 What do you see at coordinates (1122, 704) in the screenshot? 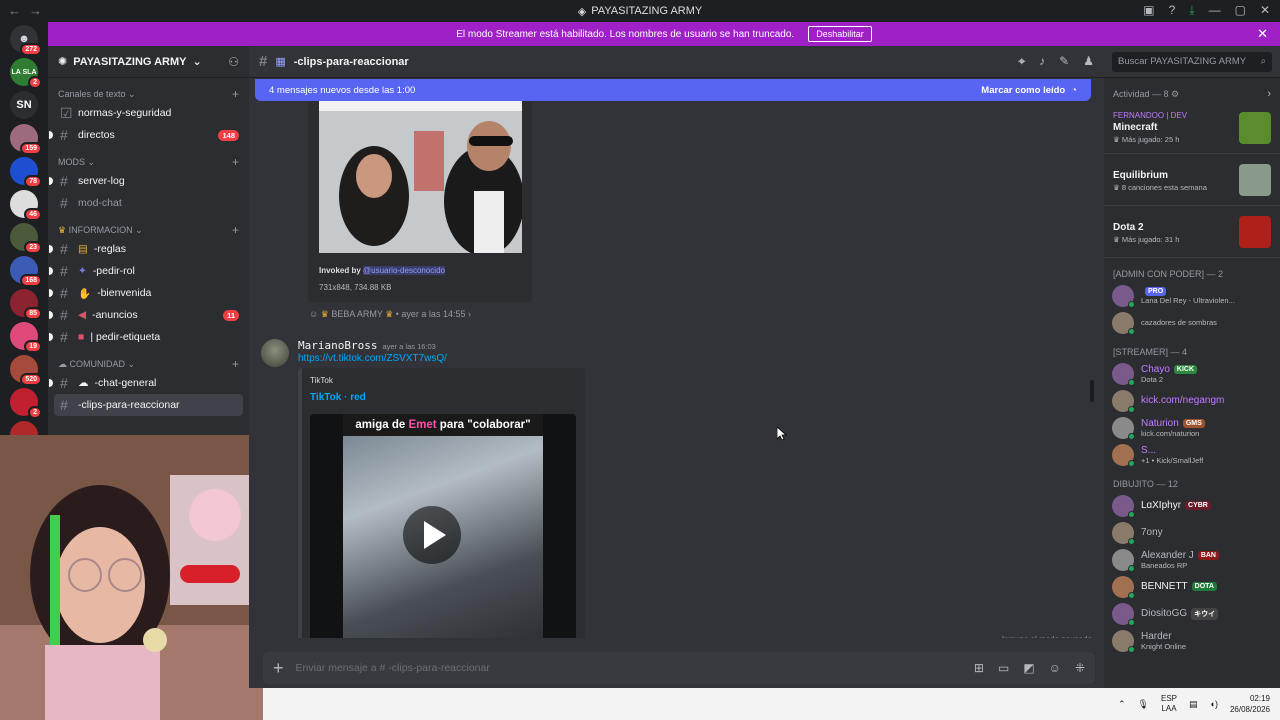
I see `tray-chevron-icon: ⌃` at bounding box center [1122, 704].